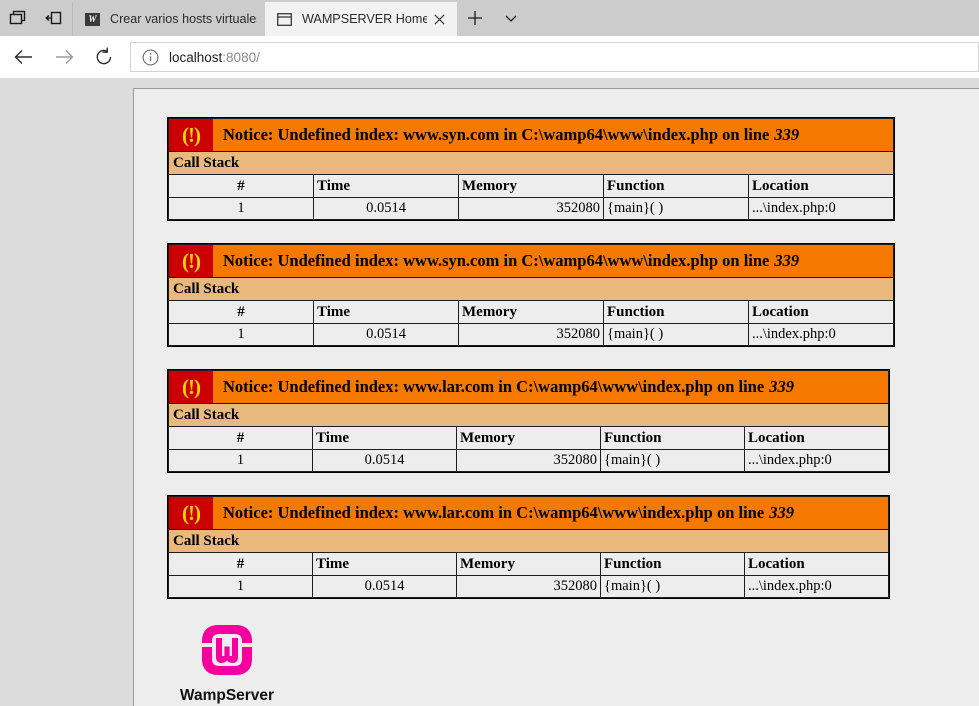  What do you see at coordinates (150, 57) in the screenshot?
I see `info-icon` at bounding box center [150, 57].